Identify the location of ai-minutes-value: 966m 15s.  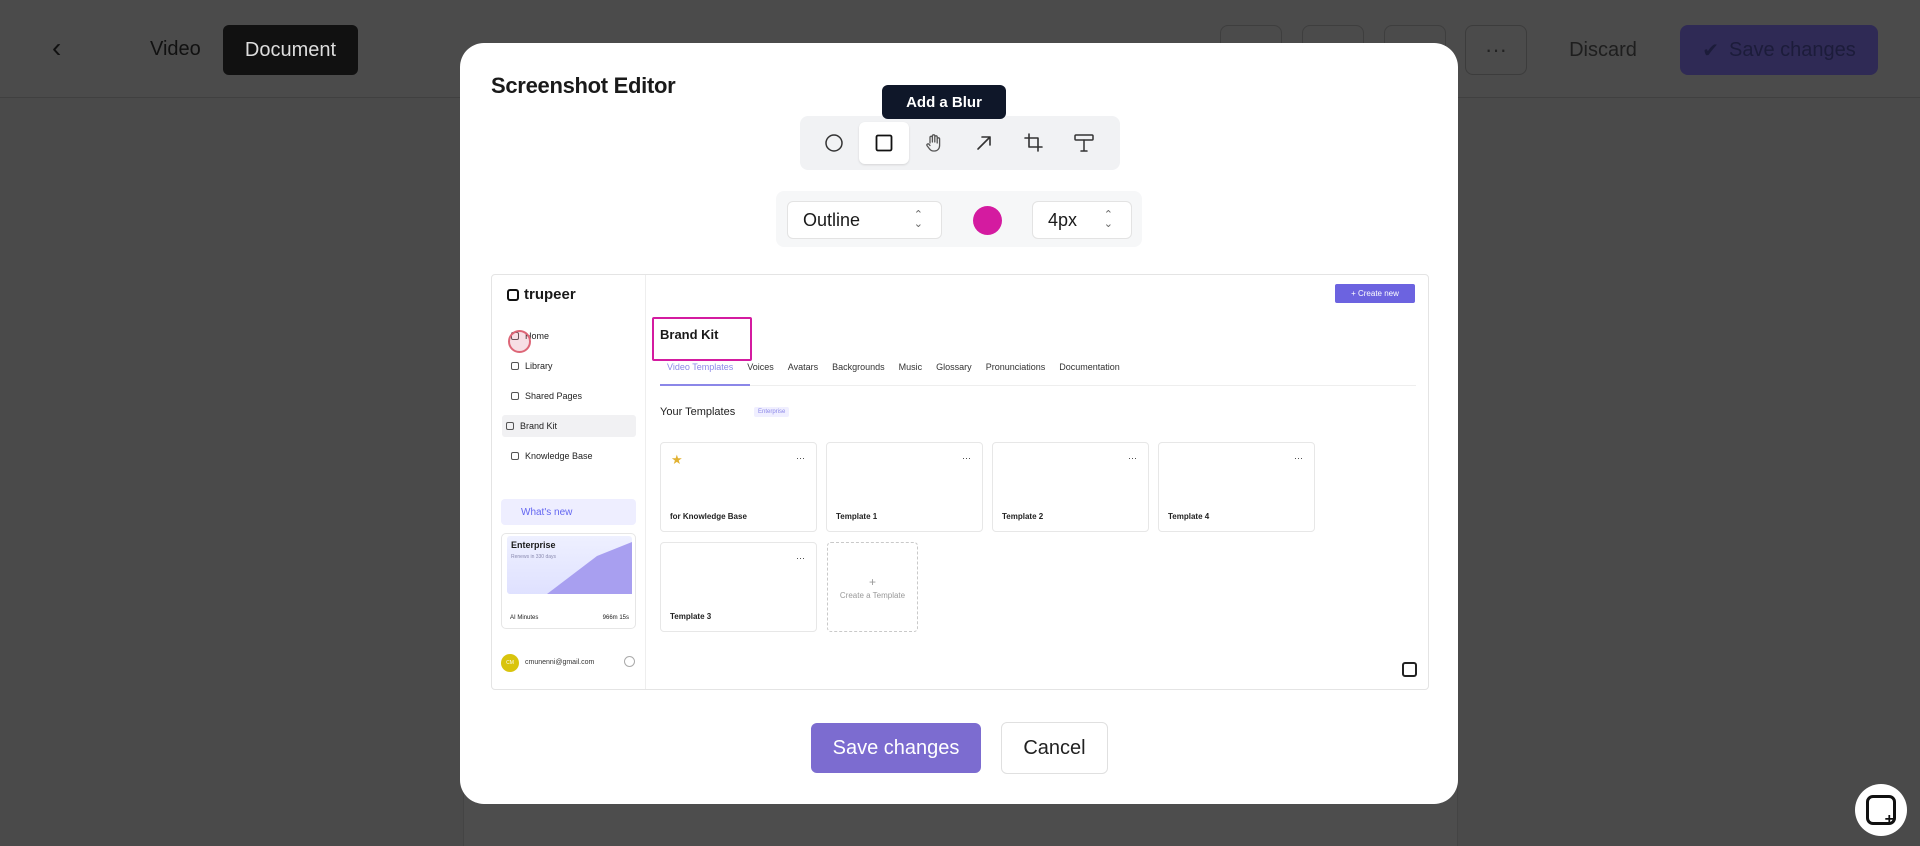
(615, 618).